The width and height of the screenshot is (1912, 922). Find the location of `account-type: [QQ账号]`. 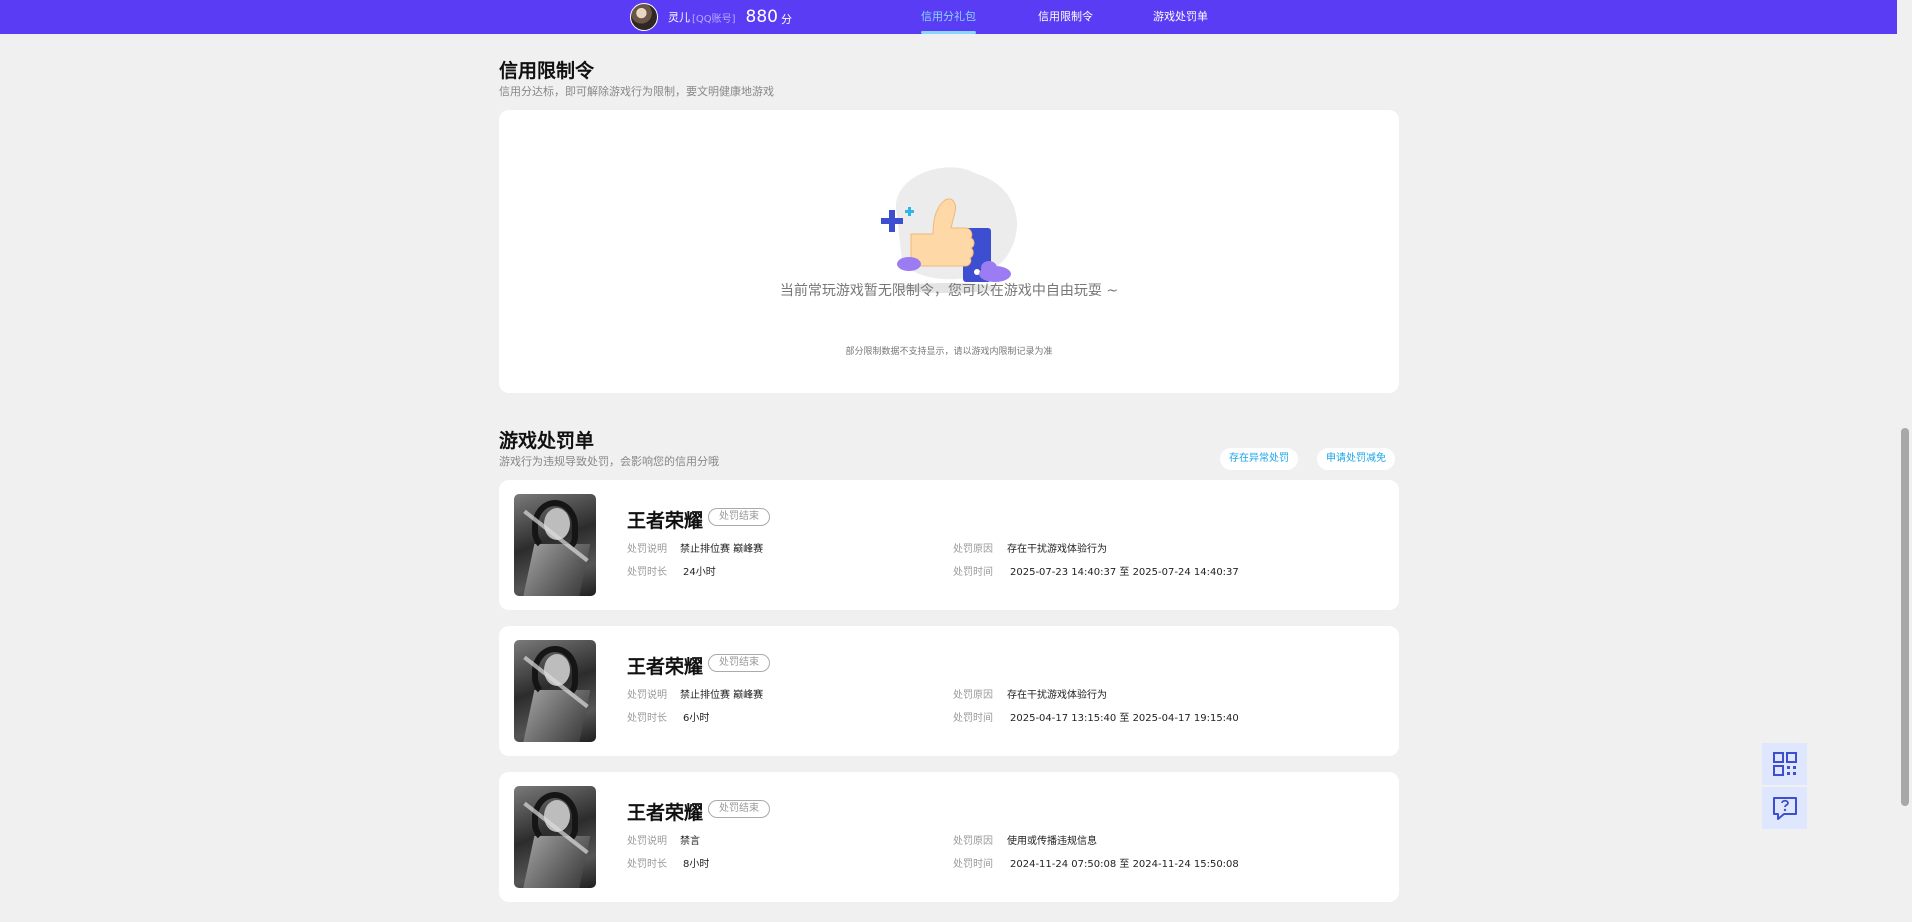

account-type: [QQ账号] is located at coordinates (714, 19).